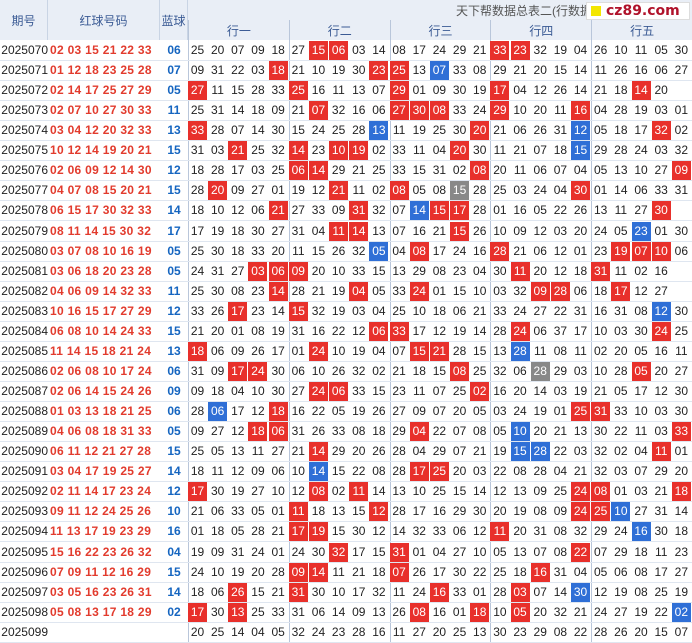 Image resolution: width=692 pixels, height=643 pixels. I want to click on grid-cell: 25, so click(278, 170).